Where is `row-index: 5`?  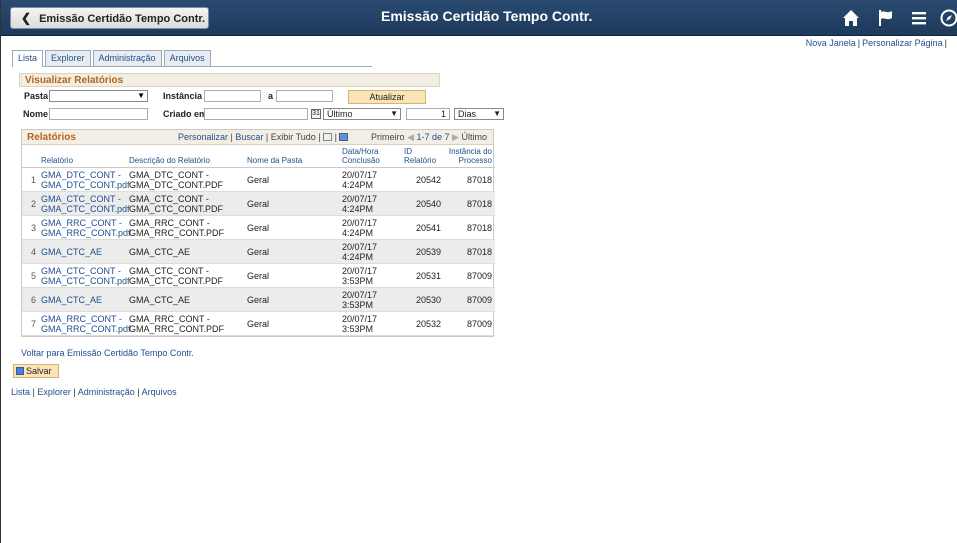
row-index: 5 is located at coordinates (30, 275).